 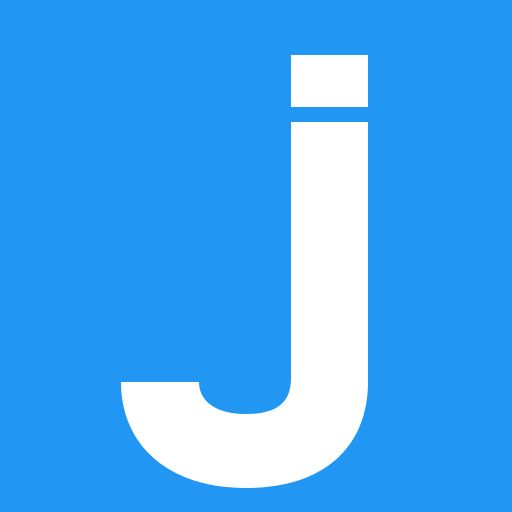 What do you see at coordinates (329, 81) in the screenshot?
I see `j-dot` at bounding box center [329, 81].